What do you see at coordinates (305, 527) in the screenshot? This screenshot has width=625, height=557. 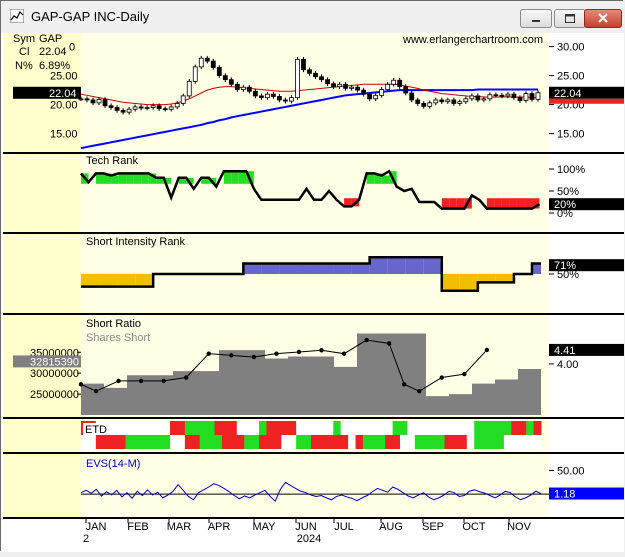 I see `month-label: JUN` at bounding box center [305, 527].